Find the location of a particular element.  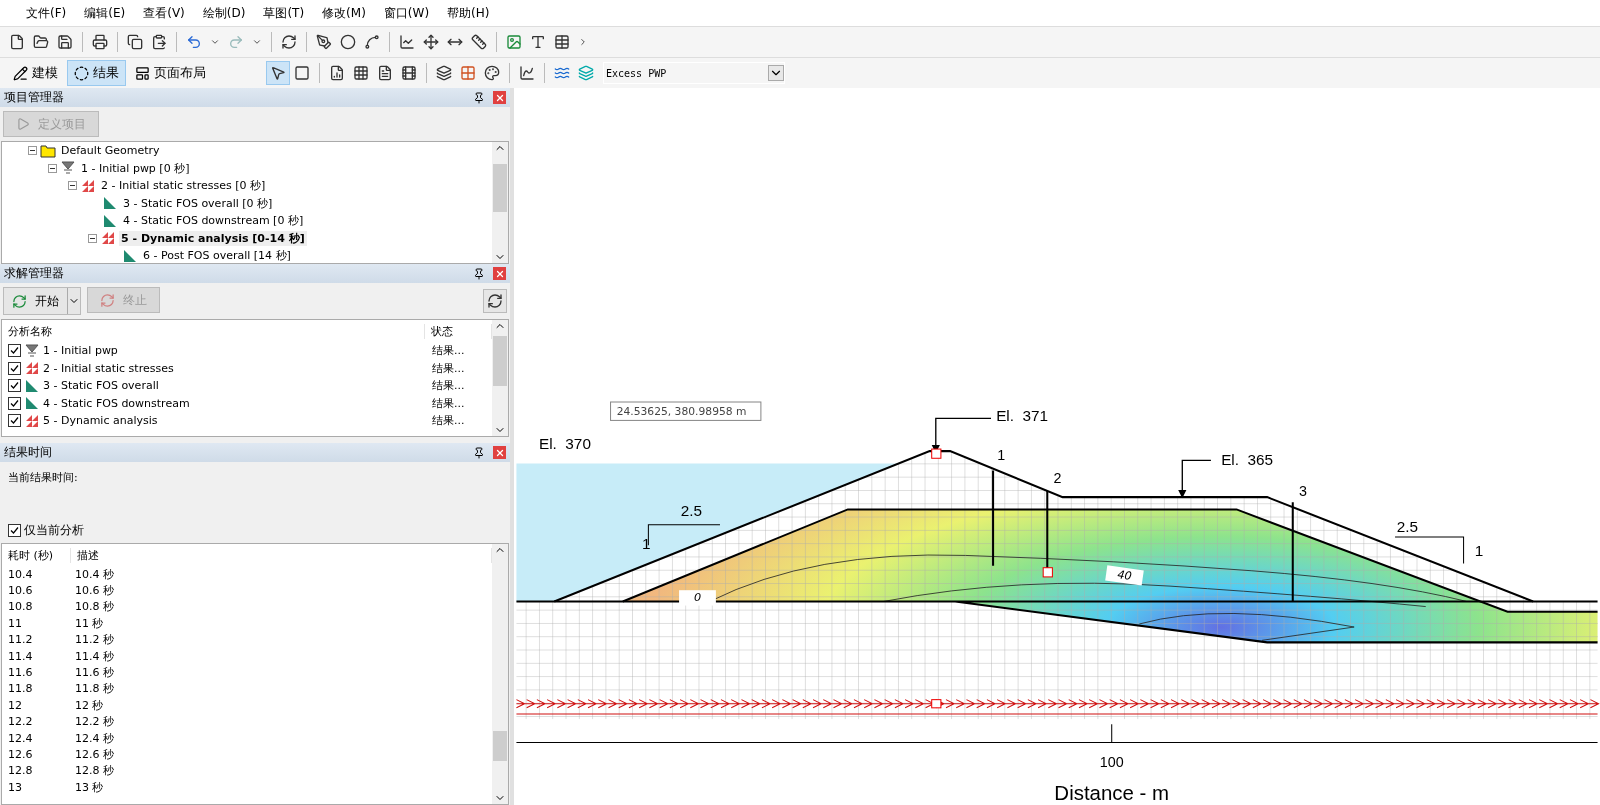

panel-title: 项目管理器 is located at coordinates (34, 97).